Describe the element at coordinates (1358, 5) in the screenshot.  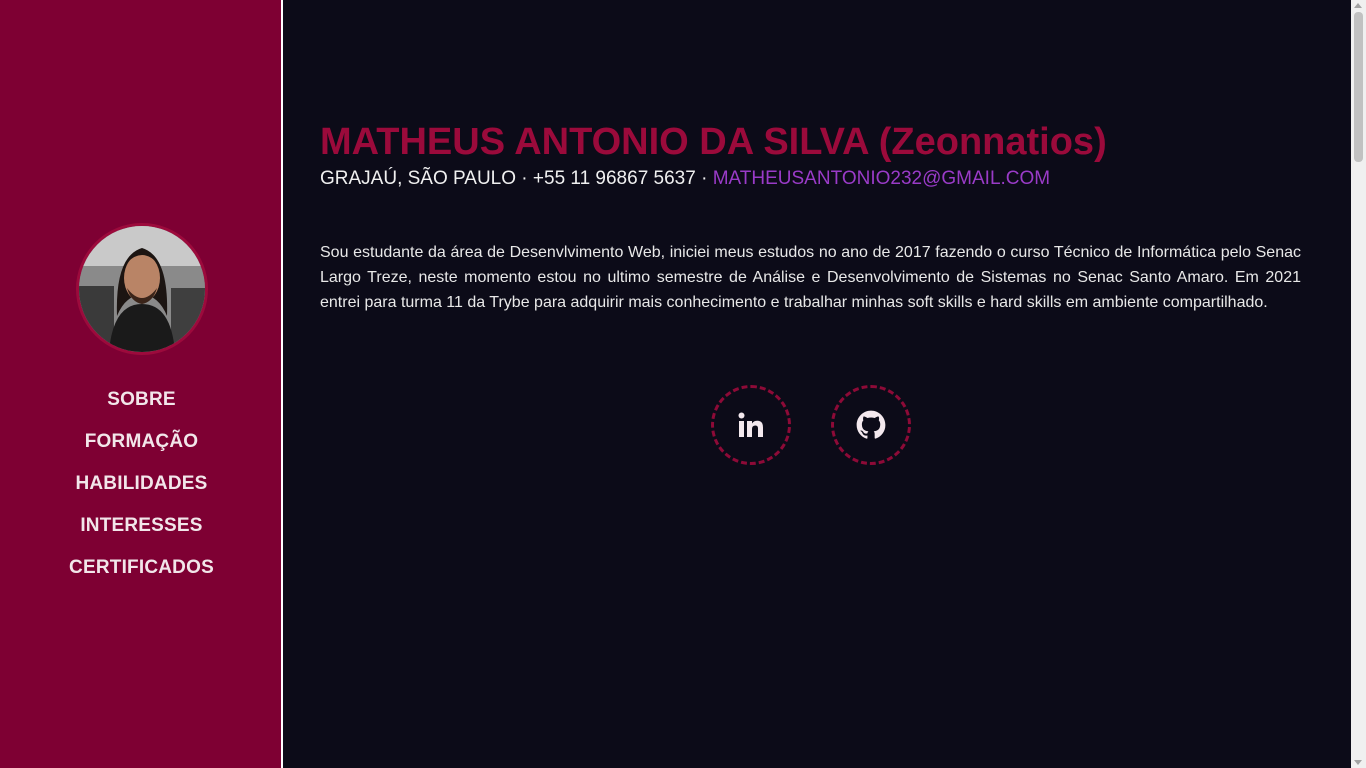
I see `scroll-up-icon` at that location.